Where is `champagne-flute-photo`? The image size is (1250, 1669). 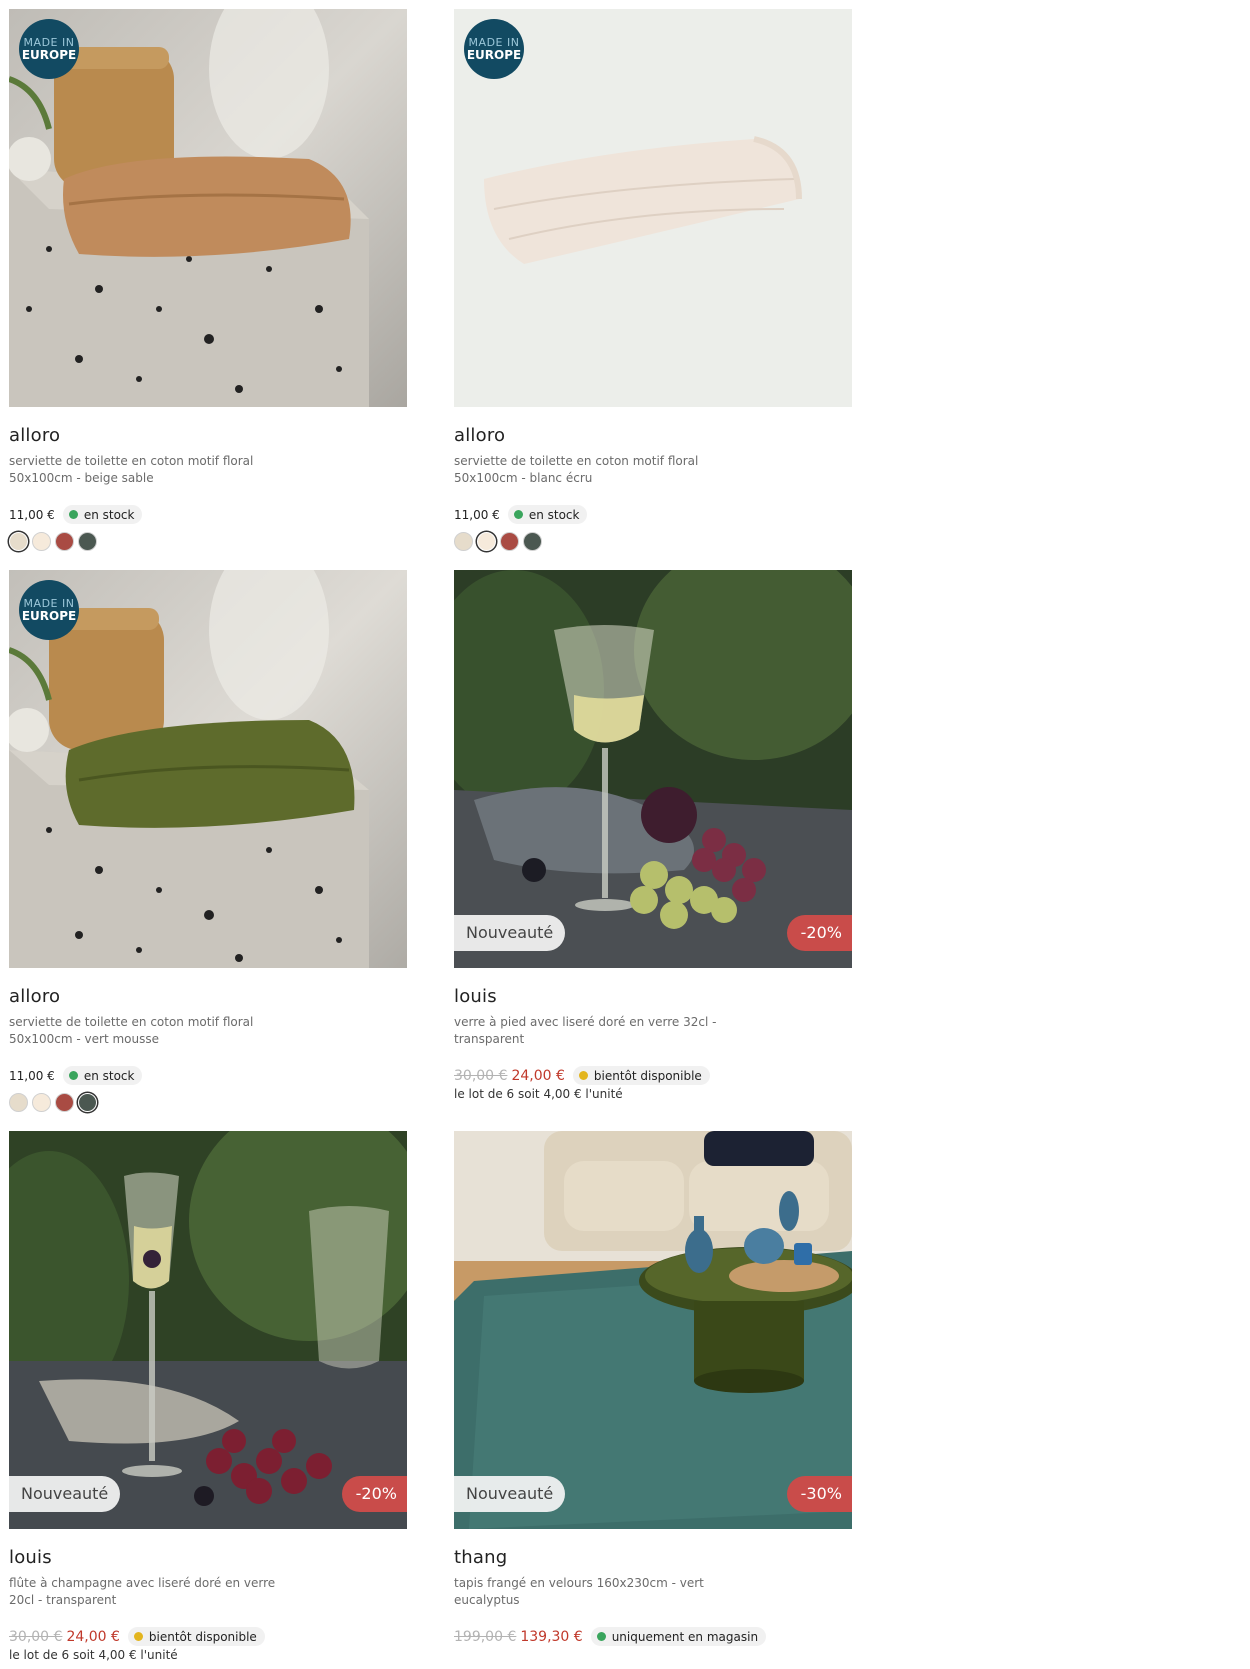
champagne-flute-photo is located at coordinates (208, 1330).